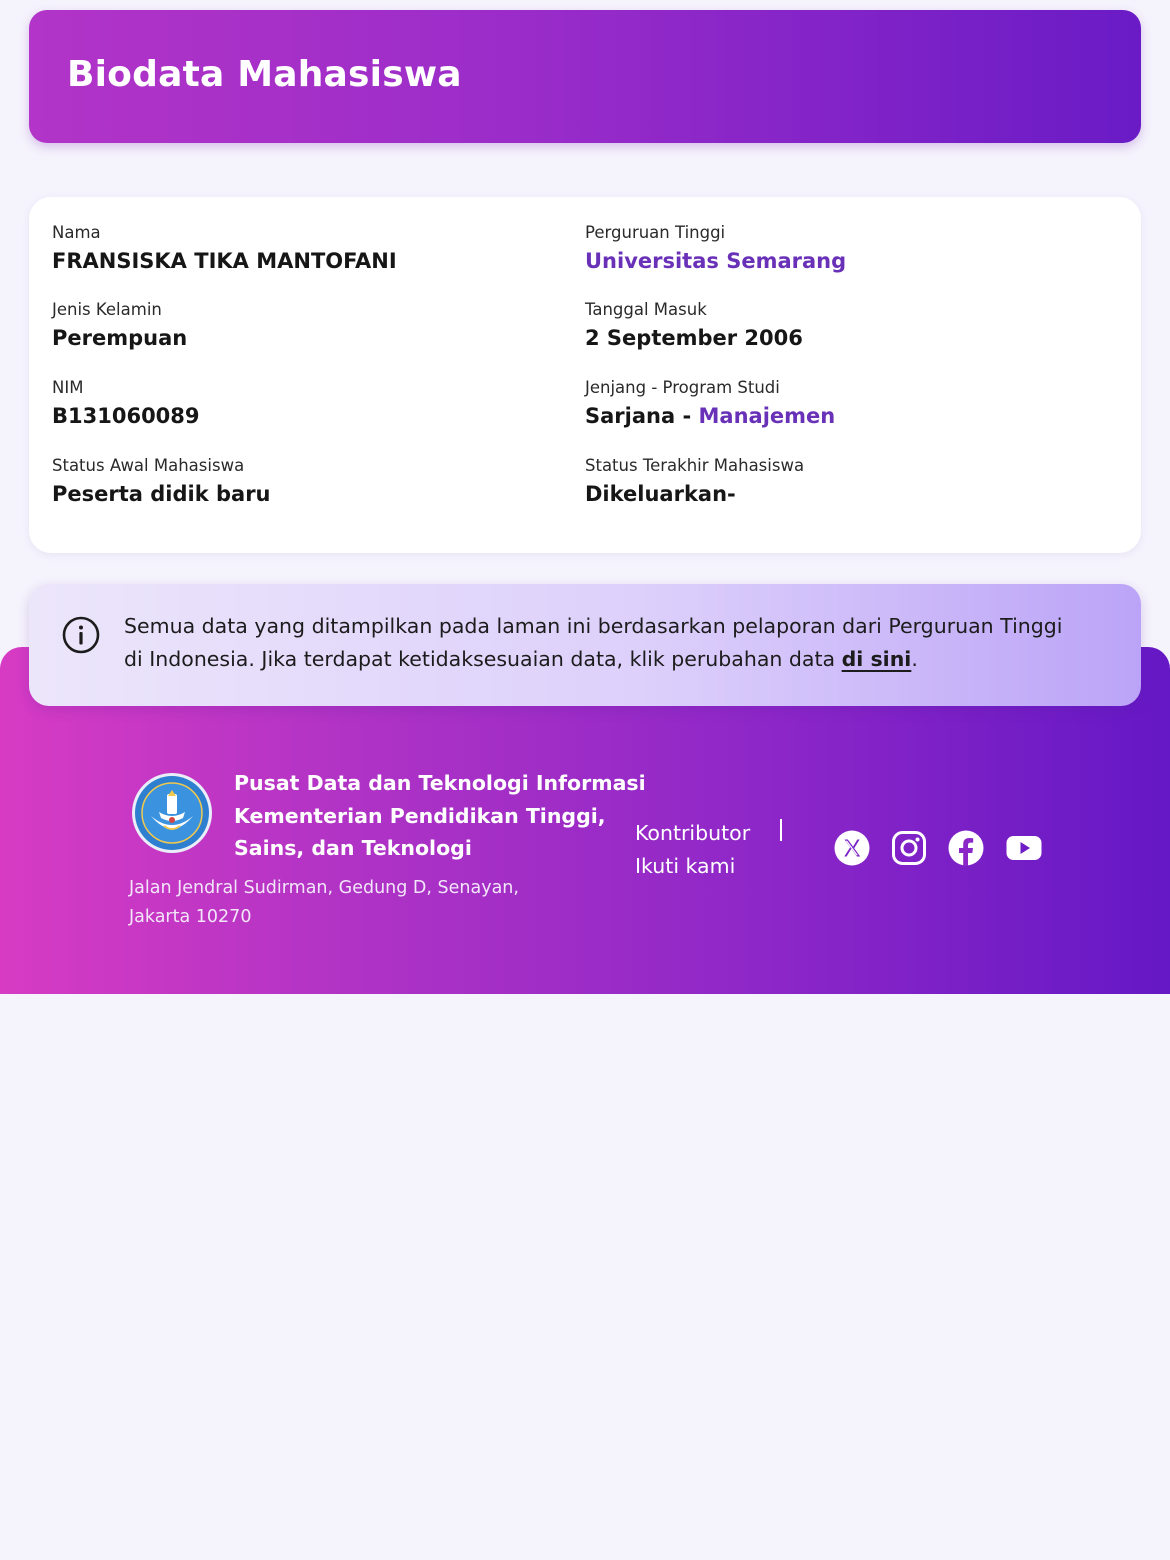  What do you see at coordinates (914, 659) in the screenshot?
I see `notice-suffix: .` at bounding box center [914, 659].